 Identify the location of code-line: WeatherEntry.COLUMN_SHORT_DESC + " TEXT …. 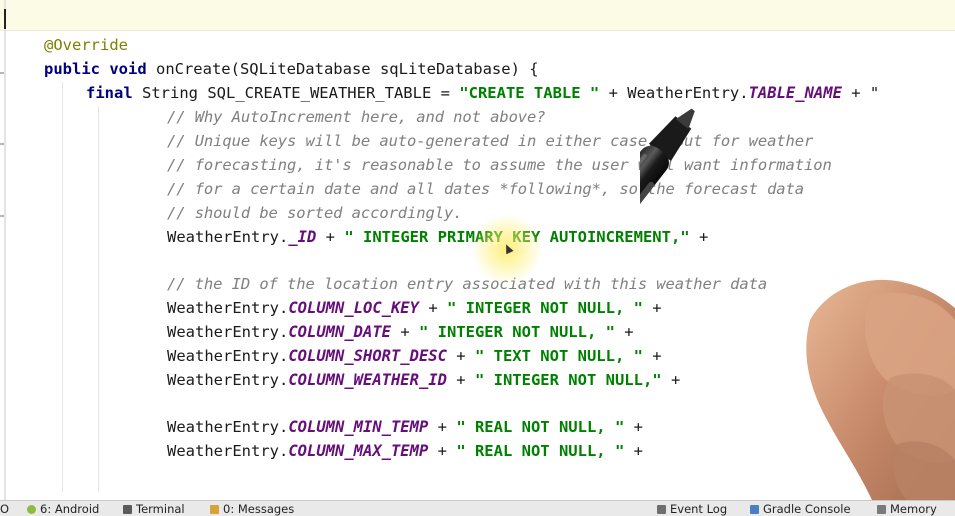
(414, 356).